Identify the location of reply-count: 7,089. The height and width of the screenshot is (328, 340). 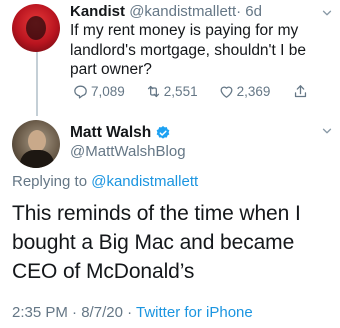
(108, 91).